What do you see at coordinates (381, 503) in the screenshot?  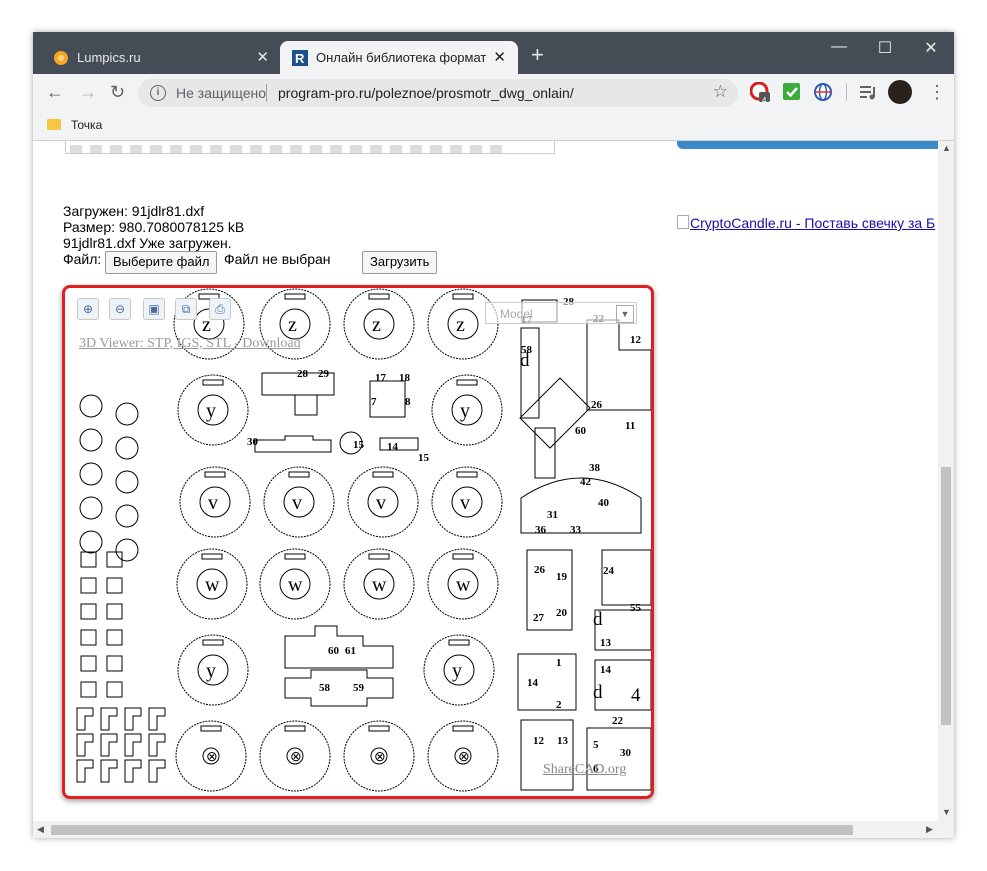 I see `part-letter: v` at bounding box center [381, 503].